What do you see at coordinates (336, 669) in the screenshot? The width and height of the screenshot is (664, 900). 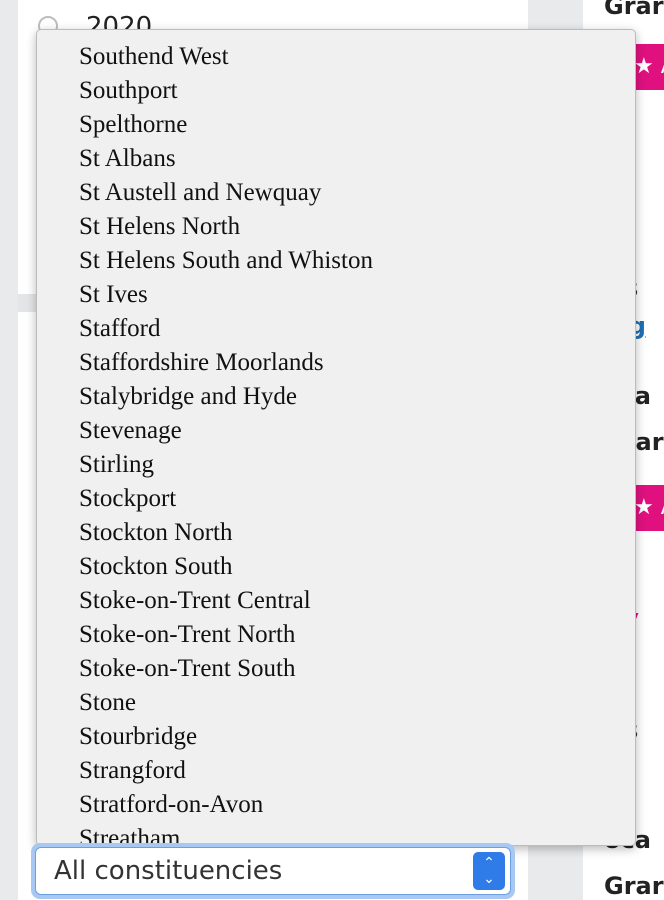 I see `dropdown-option: Stoke-on-Trent South` at bounding box center [336, 669].